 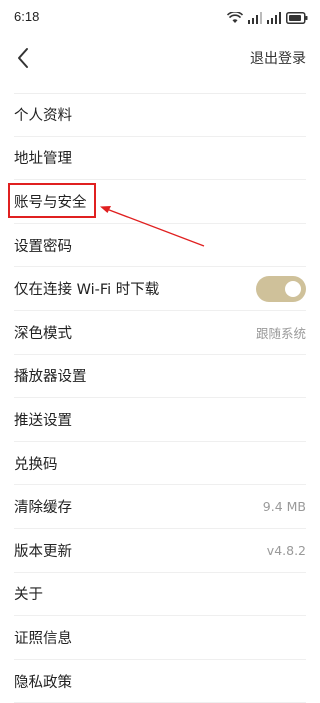 What do you see at coordinates (160, 202) in the screenshot?
I see `settings-item-account-security: 账号与安全` at bounding box center [160, 202].